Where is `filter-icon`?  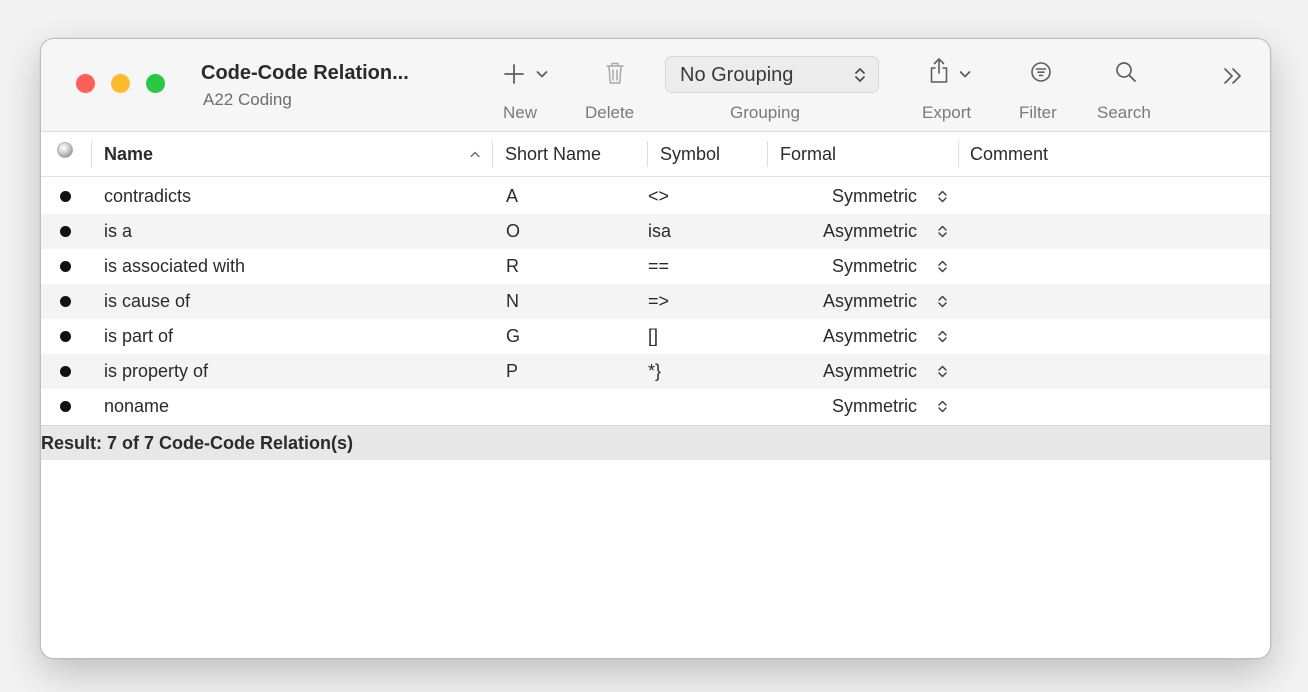 filter-icon is located at coordinates (1041, 72).